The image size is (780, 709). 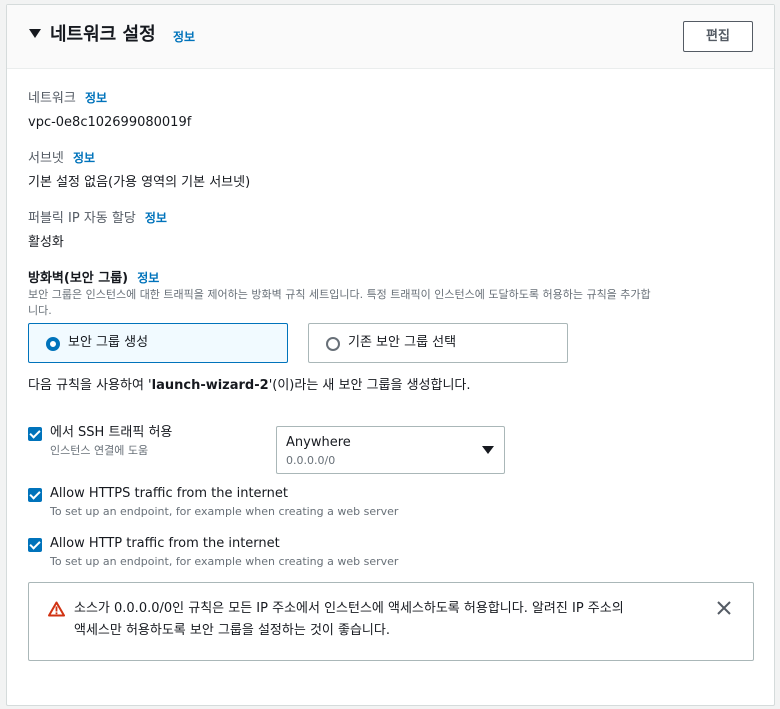 I want to click on radio-select-existing-group: 기존 보안 그룹 선택, so click(x=438, y=343).